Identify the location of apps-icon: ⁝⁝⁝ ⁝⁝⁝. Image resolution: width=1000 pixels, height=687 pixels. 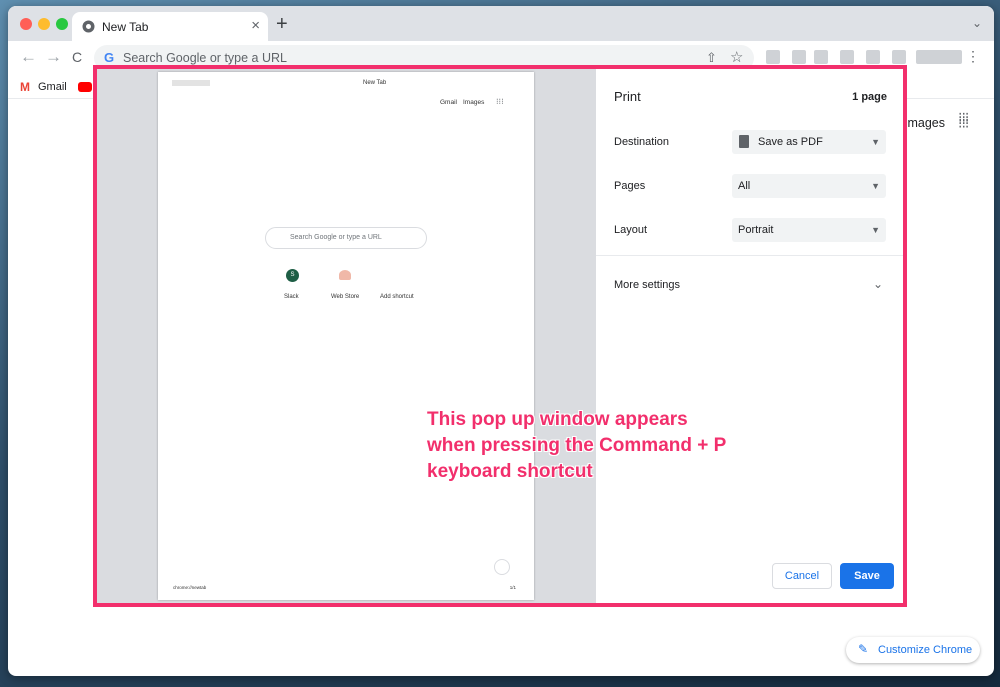
(963, 120).